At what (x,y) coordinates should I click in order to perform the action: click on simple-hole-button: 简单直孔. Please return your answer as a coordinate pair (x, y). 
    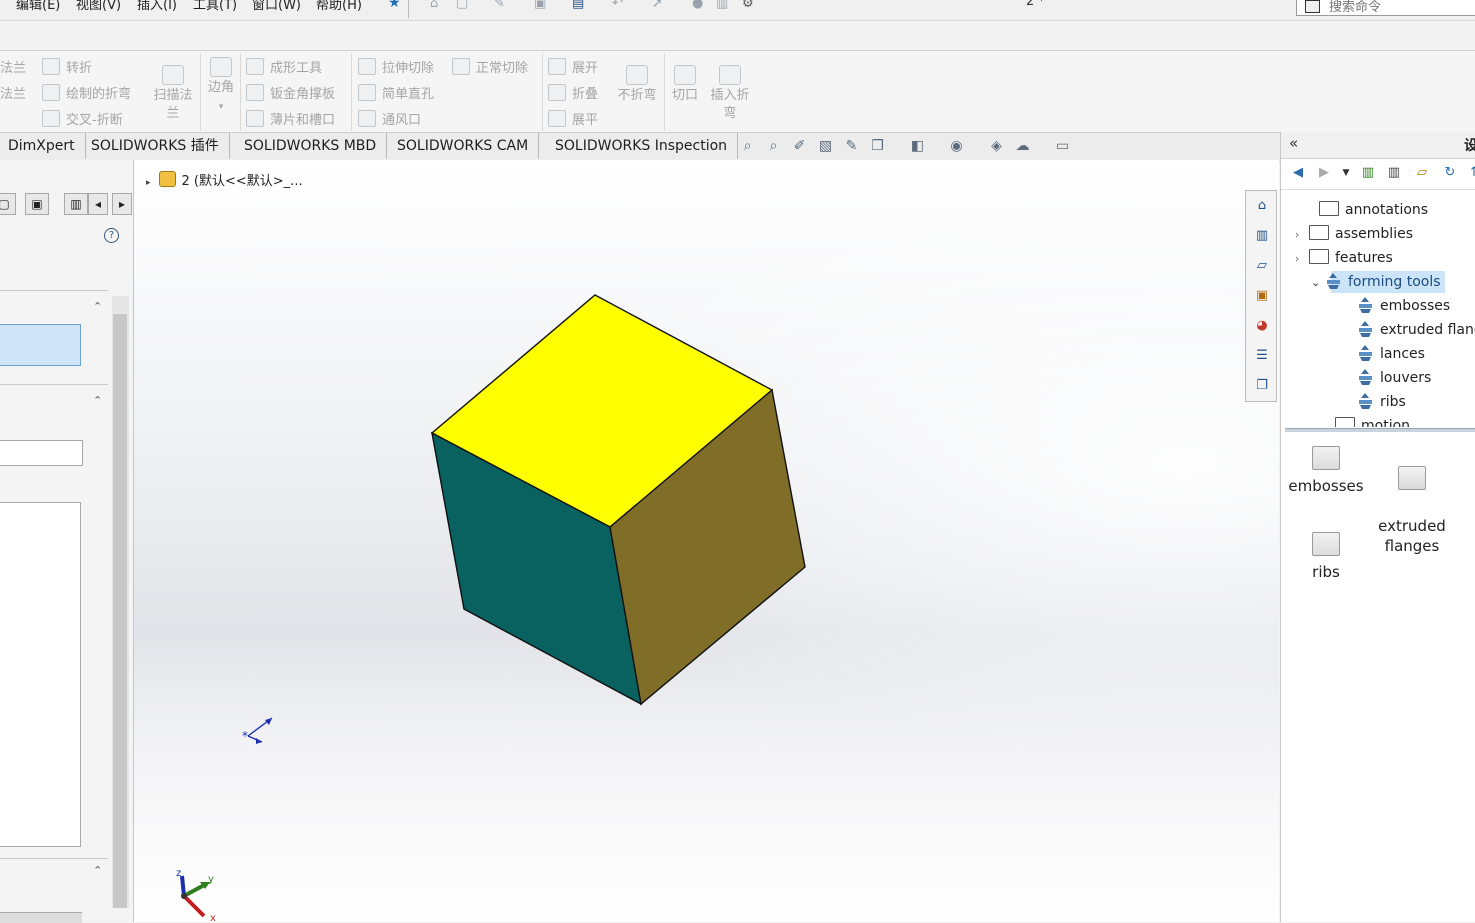
    Looking at the image, I should click on (396, 92).